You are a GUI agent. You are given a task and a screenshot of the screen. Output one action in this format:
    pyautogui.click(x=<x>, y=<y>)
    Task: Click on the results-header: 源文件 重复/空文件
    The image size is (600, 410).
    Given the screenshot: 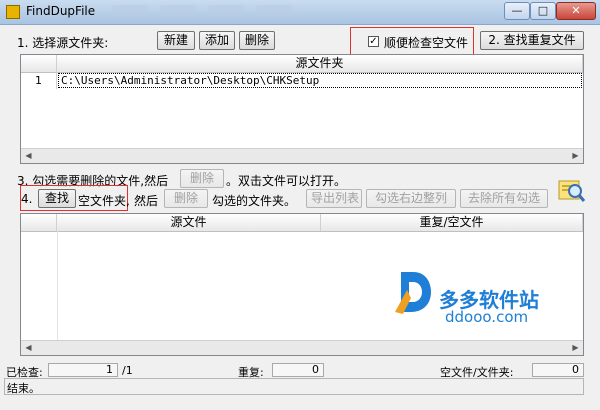 What is the action you would take?
    pyautogui.click(x=302, y=223)
    